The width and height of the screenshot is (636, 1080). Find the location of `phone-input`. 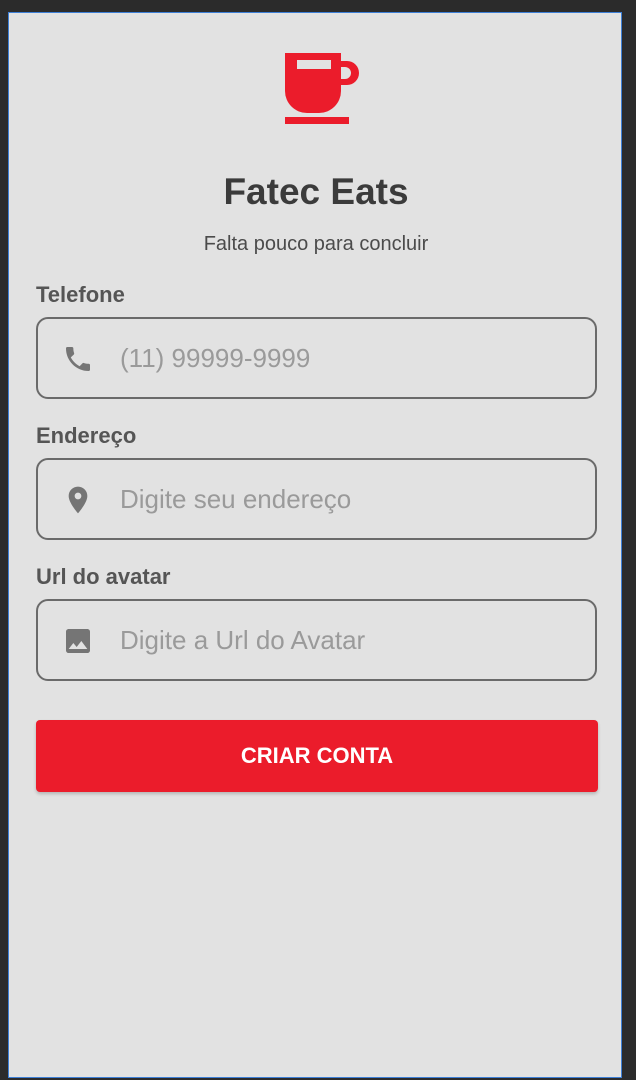

phone-input is located at coordinates (345, 358).